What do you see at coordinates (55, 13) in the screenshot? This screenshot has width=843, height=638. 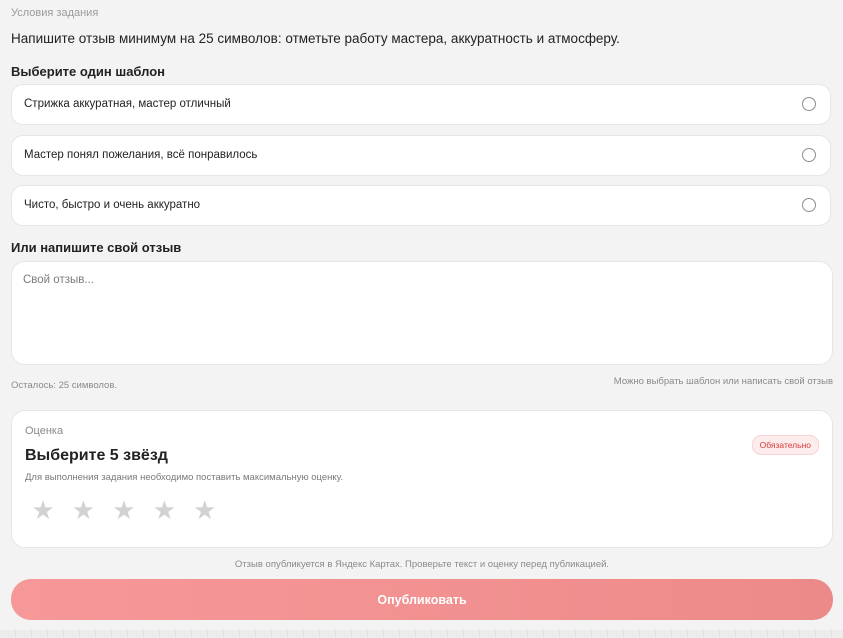 I see `conditions-label: Условия задания` at bounding box center [55, 13].